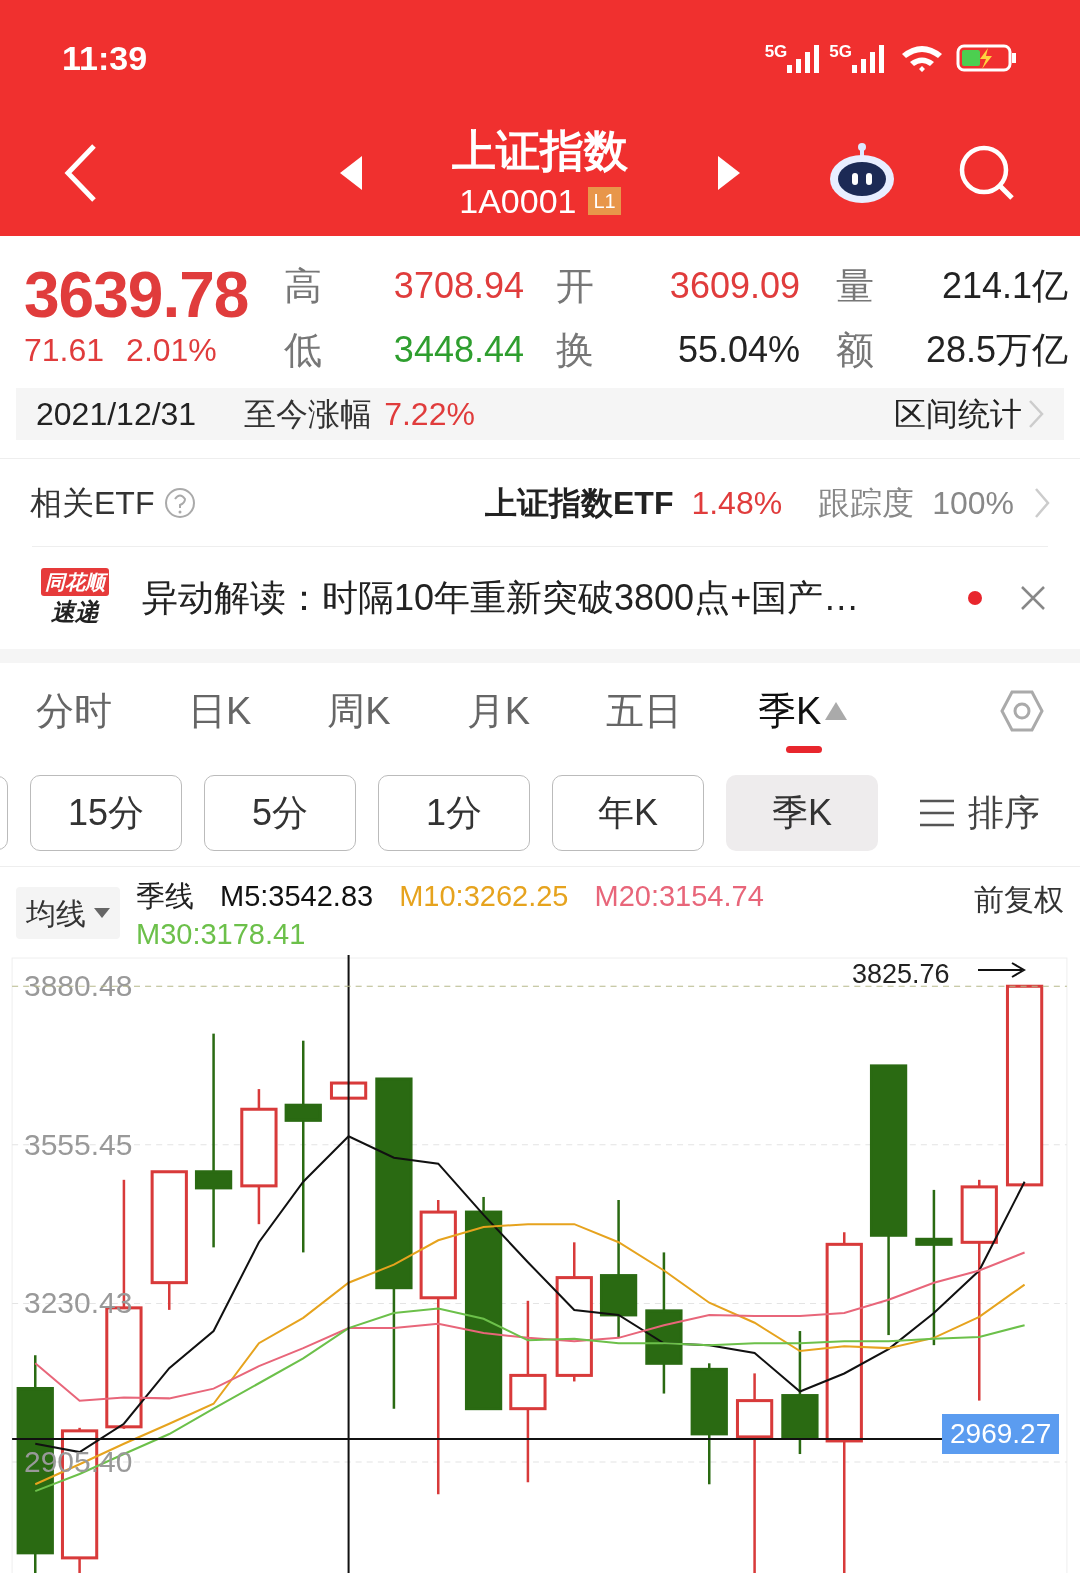  What do you see at coordinates (429, 414) in the screenshot?
I see `period-gain: 7.22%` at bounding box center [429, 414].